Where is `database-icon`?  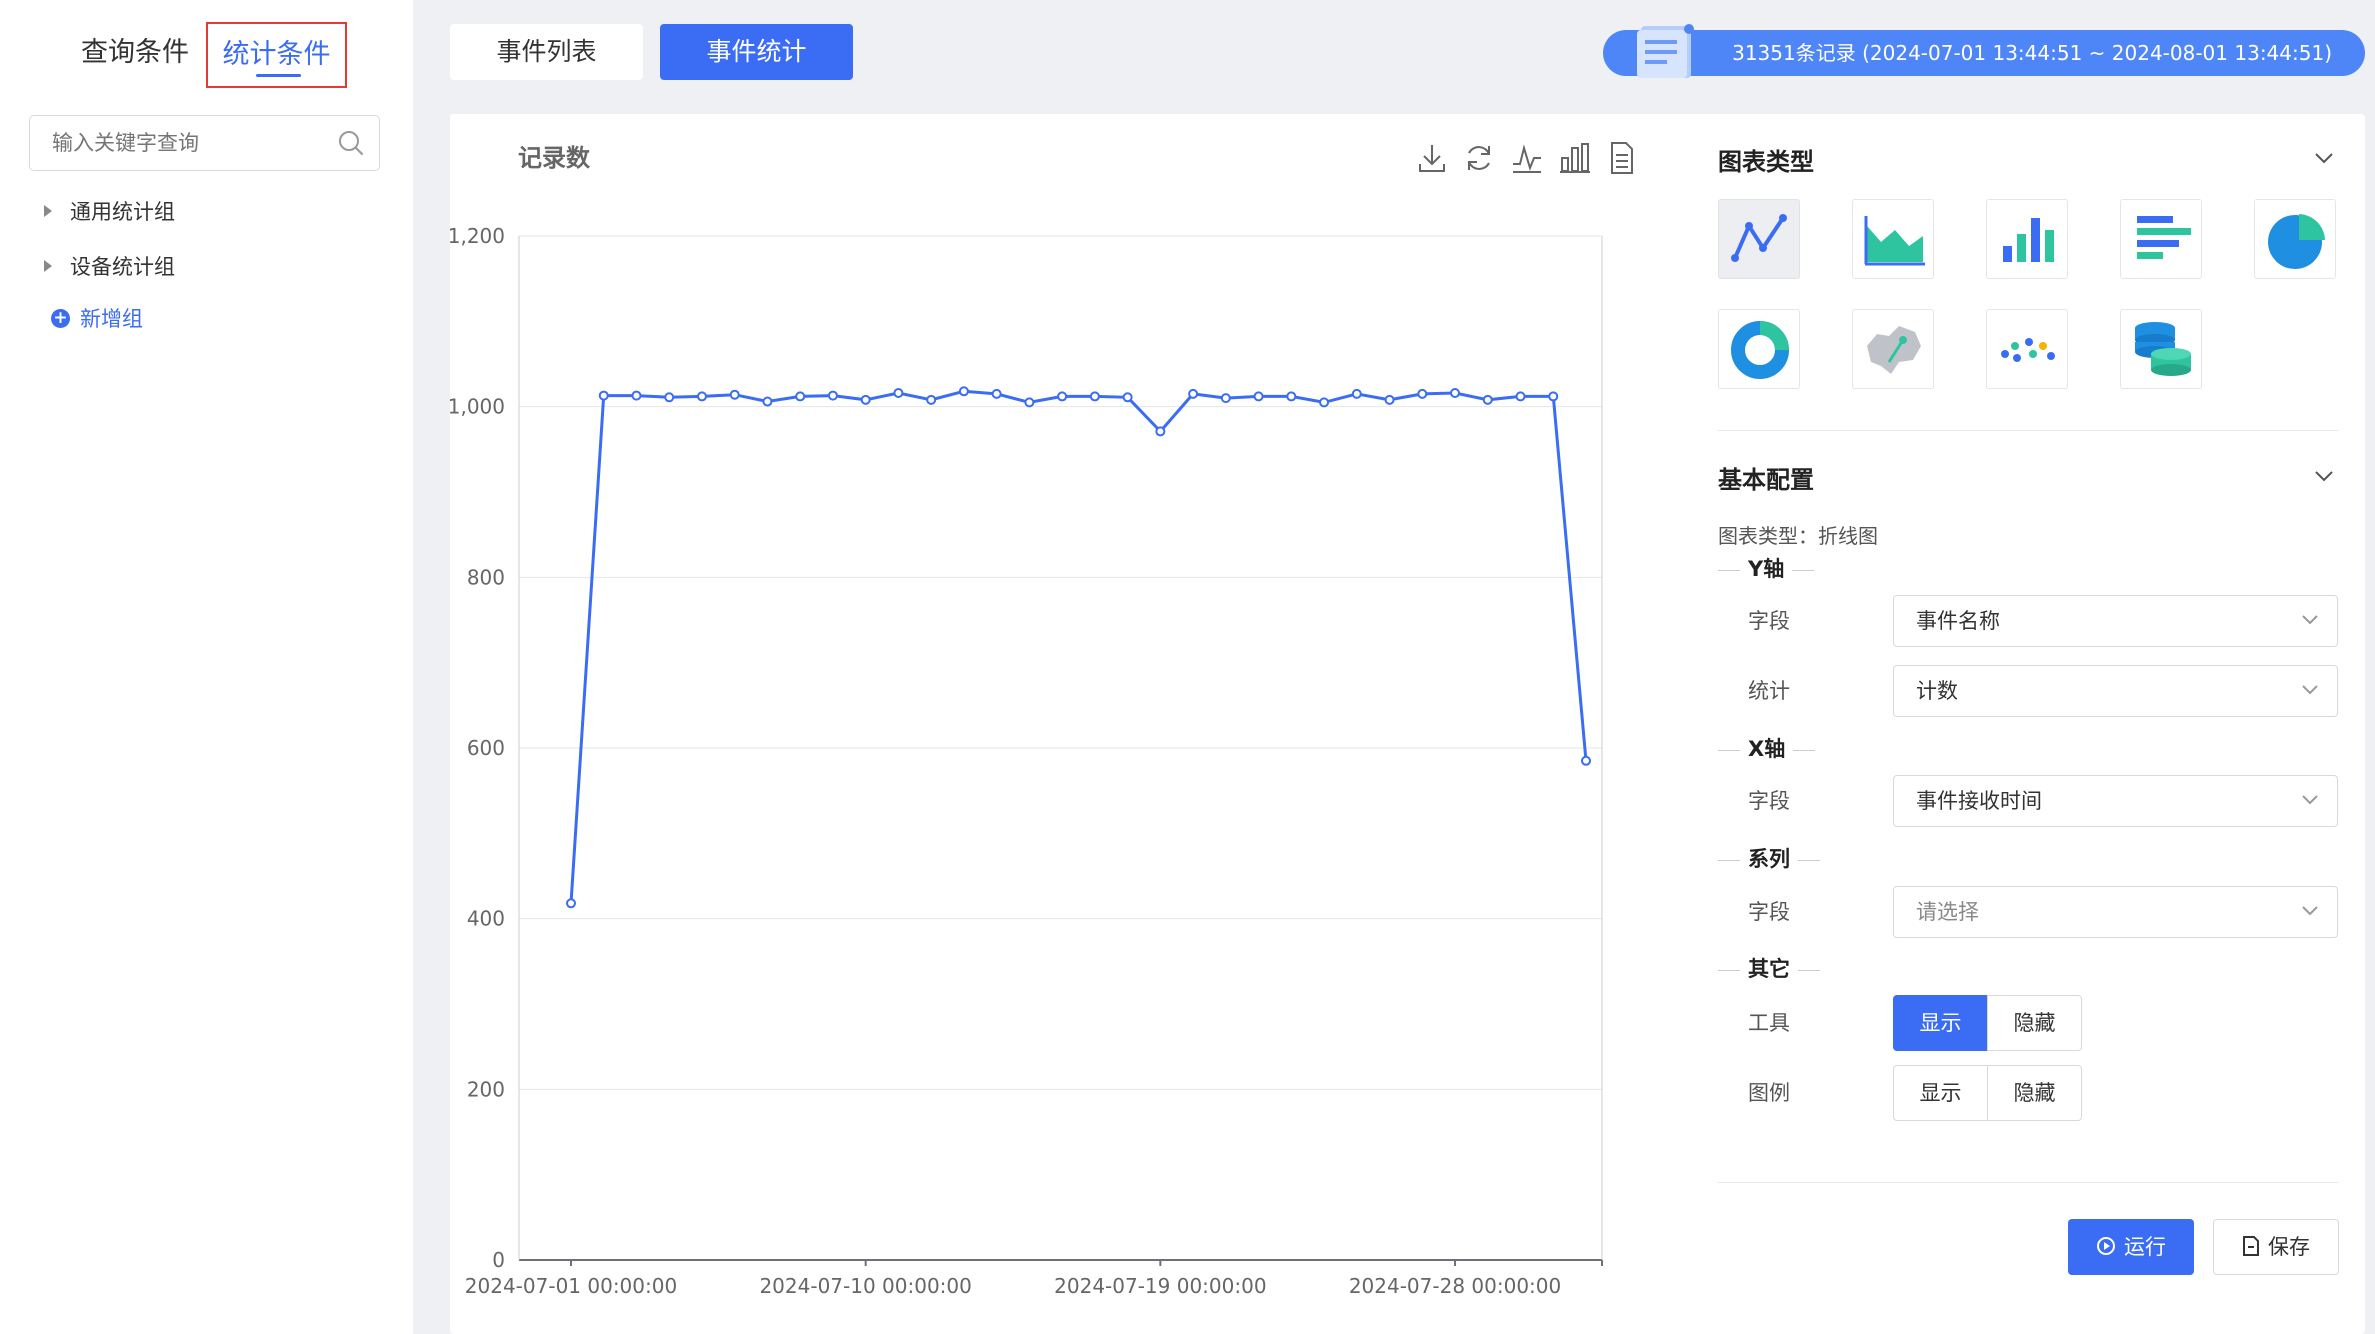 database-icon is located at coordinates (2163, 349).